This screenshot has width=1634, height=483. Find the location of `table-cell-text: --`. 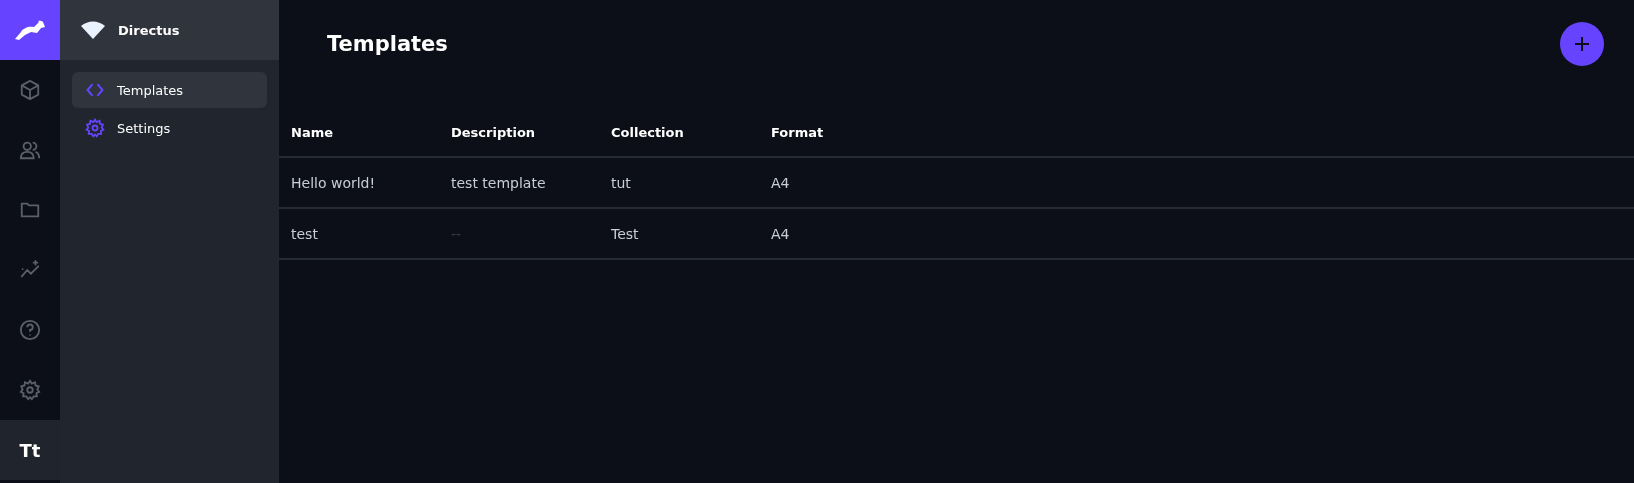

table-cell-text: -- is located at coordinates (456, 233).